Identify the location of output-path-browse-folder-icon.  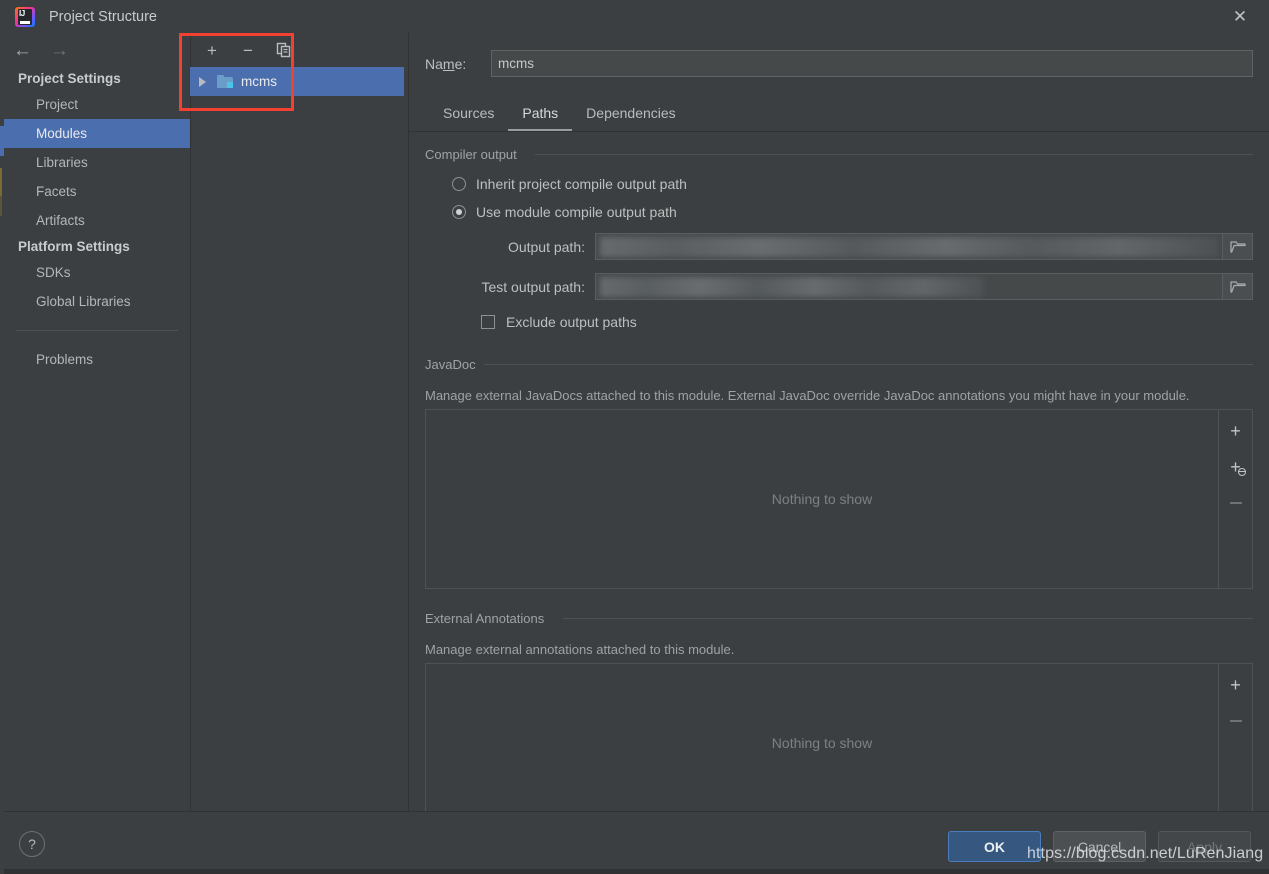
(1238, 246).